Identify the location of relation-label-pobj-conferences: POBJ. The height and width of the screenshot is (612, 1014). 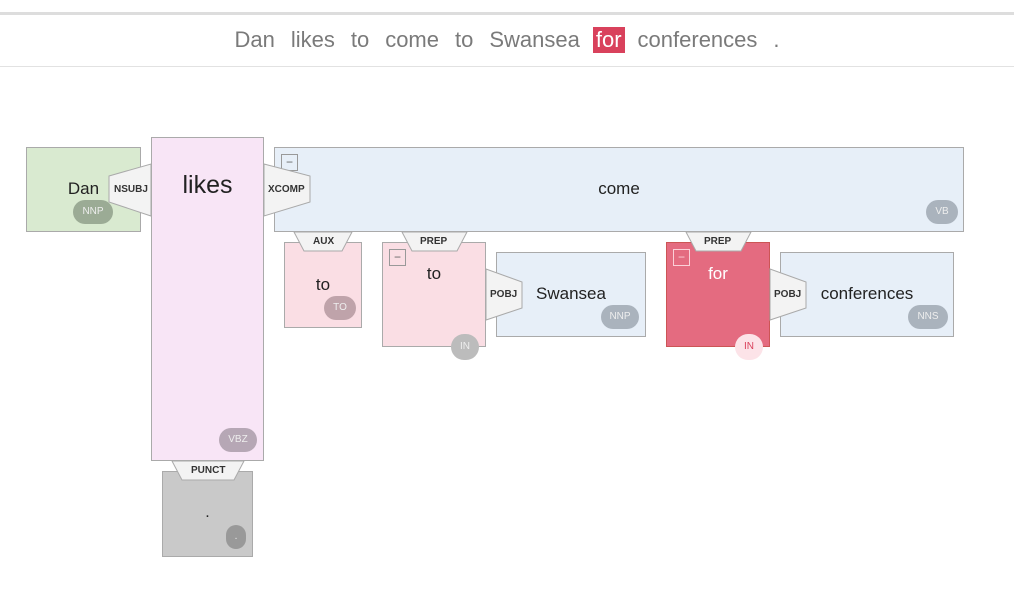
(788, 294).